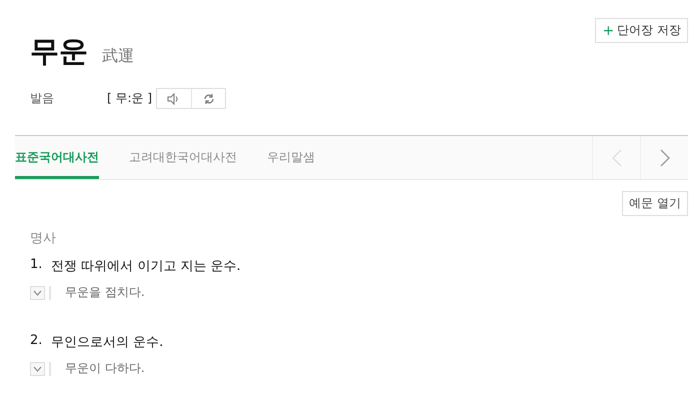 The height and width of the screenshot is (410, 700). What do you see at coordinates (129, 98) in the screenshot?
I see `pronunciation-text: [ 무:운 ]` at bounding box center [129, 98].